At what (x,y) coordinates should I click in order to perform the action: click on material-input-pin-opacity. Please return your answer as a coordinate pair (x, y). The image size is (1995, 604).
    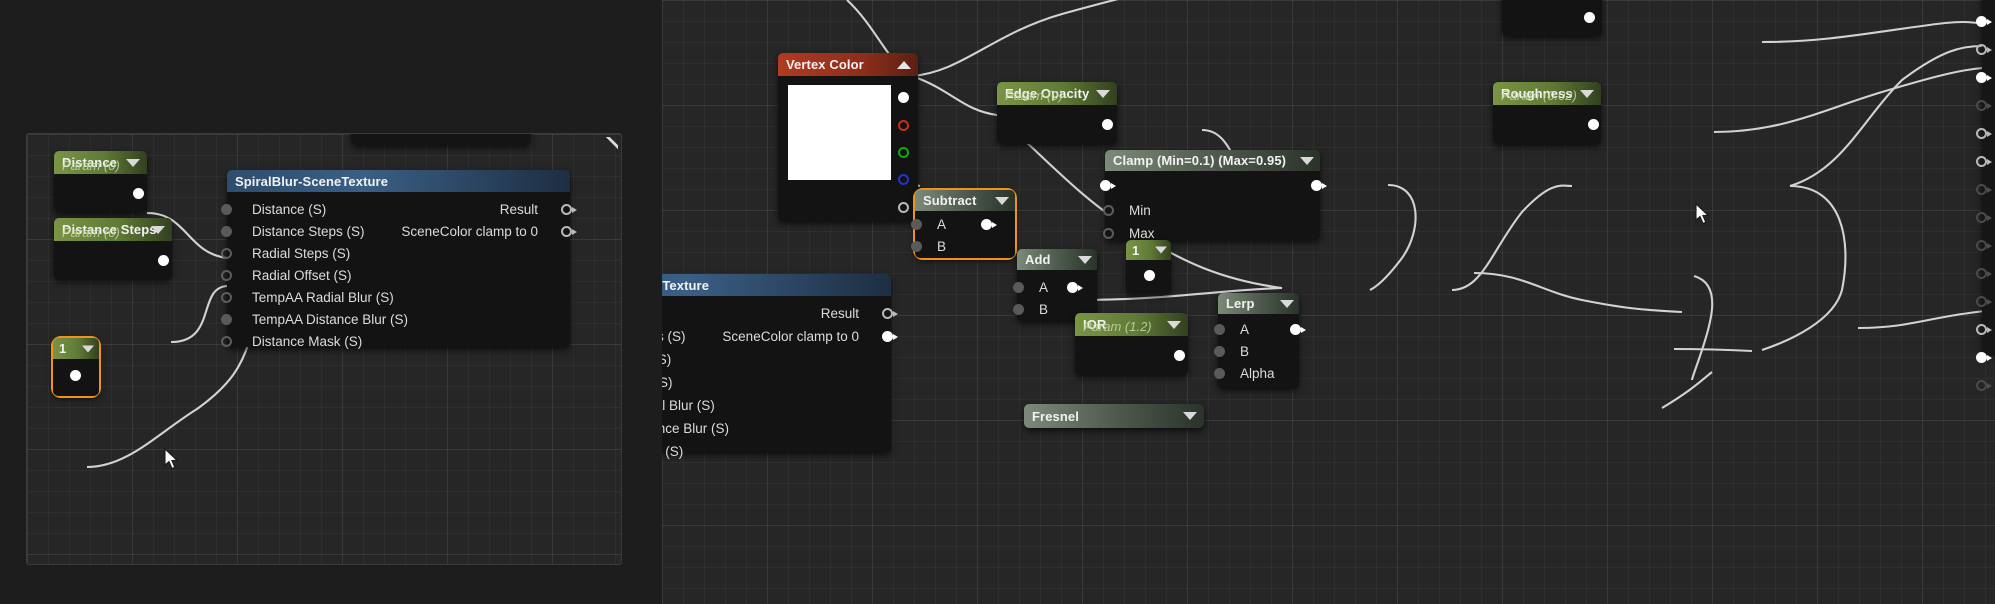
    Looking at the image, I should click on (1984, 78).